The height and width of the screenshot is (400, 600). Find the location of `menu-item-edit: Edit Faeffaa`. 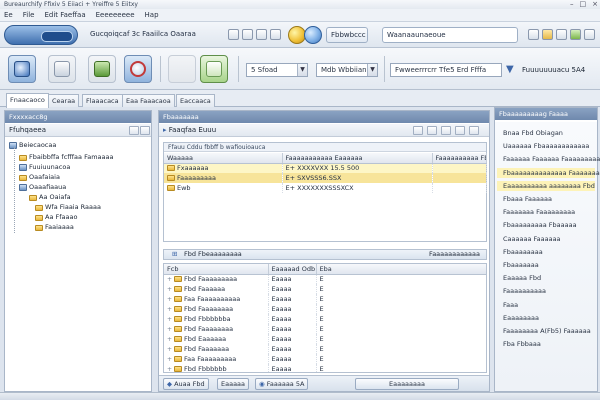

menu-item-edit: Edit Faeffaa is located at coordinates (64, 15).